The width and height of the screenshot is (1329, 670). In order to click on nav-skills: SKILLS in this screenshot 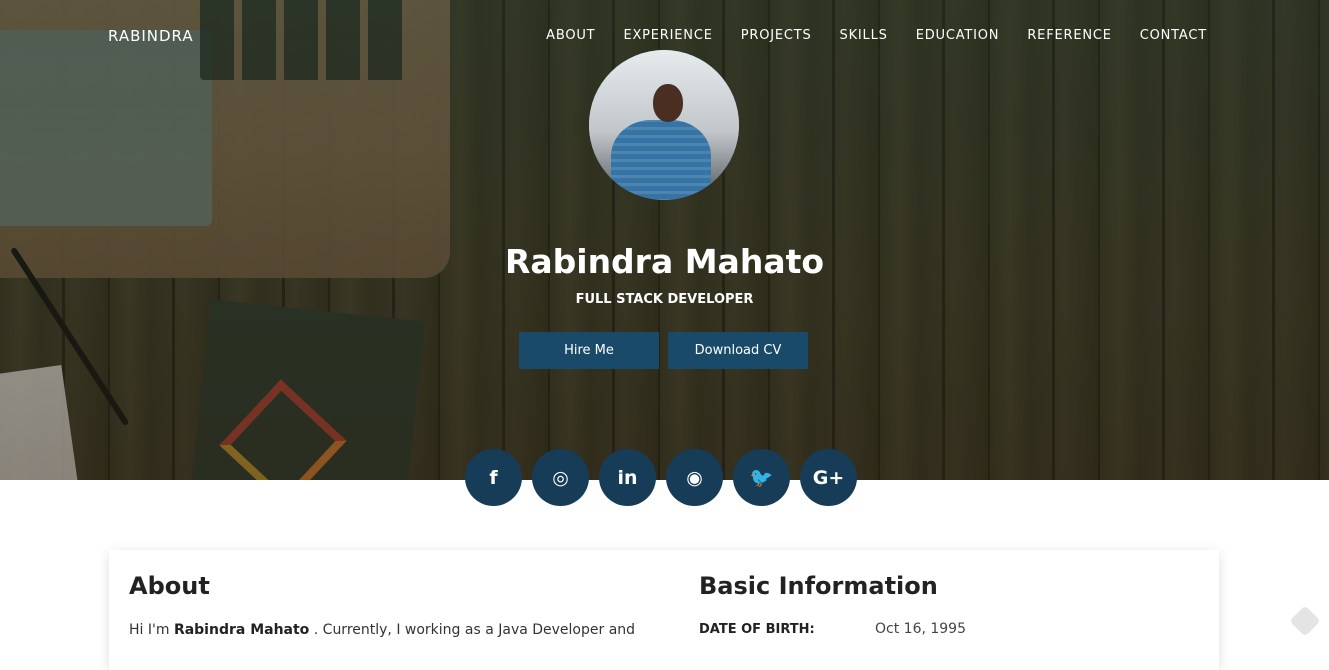, I will do `click(864, 35)`.